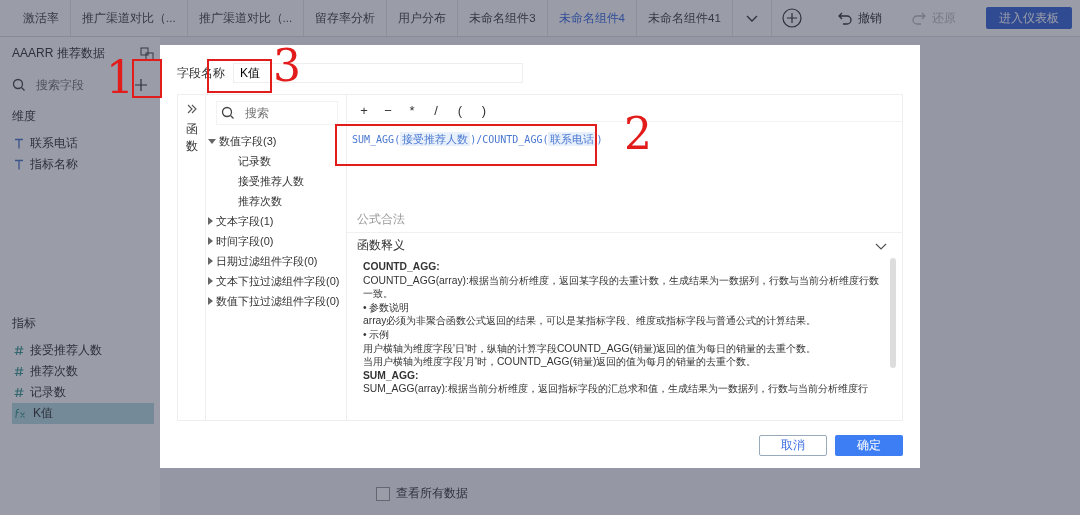 This screenshot has height=515, width=1080. I want to click on tree-node: 日期过滤组件字段(0), so click(262, 261).